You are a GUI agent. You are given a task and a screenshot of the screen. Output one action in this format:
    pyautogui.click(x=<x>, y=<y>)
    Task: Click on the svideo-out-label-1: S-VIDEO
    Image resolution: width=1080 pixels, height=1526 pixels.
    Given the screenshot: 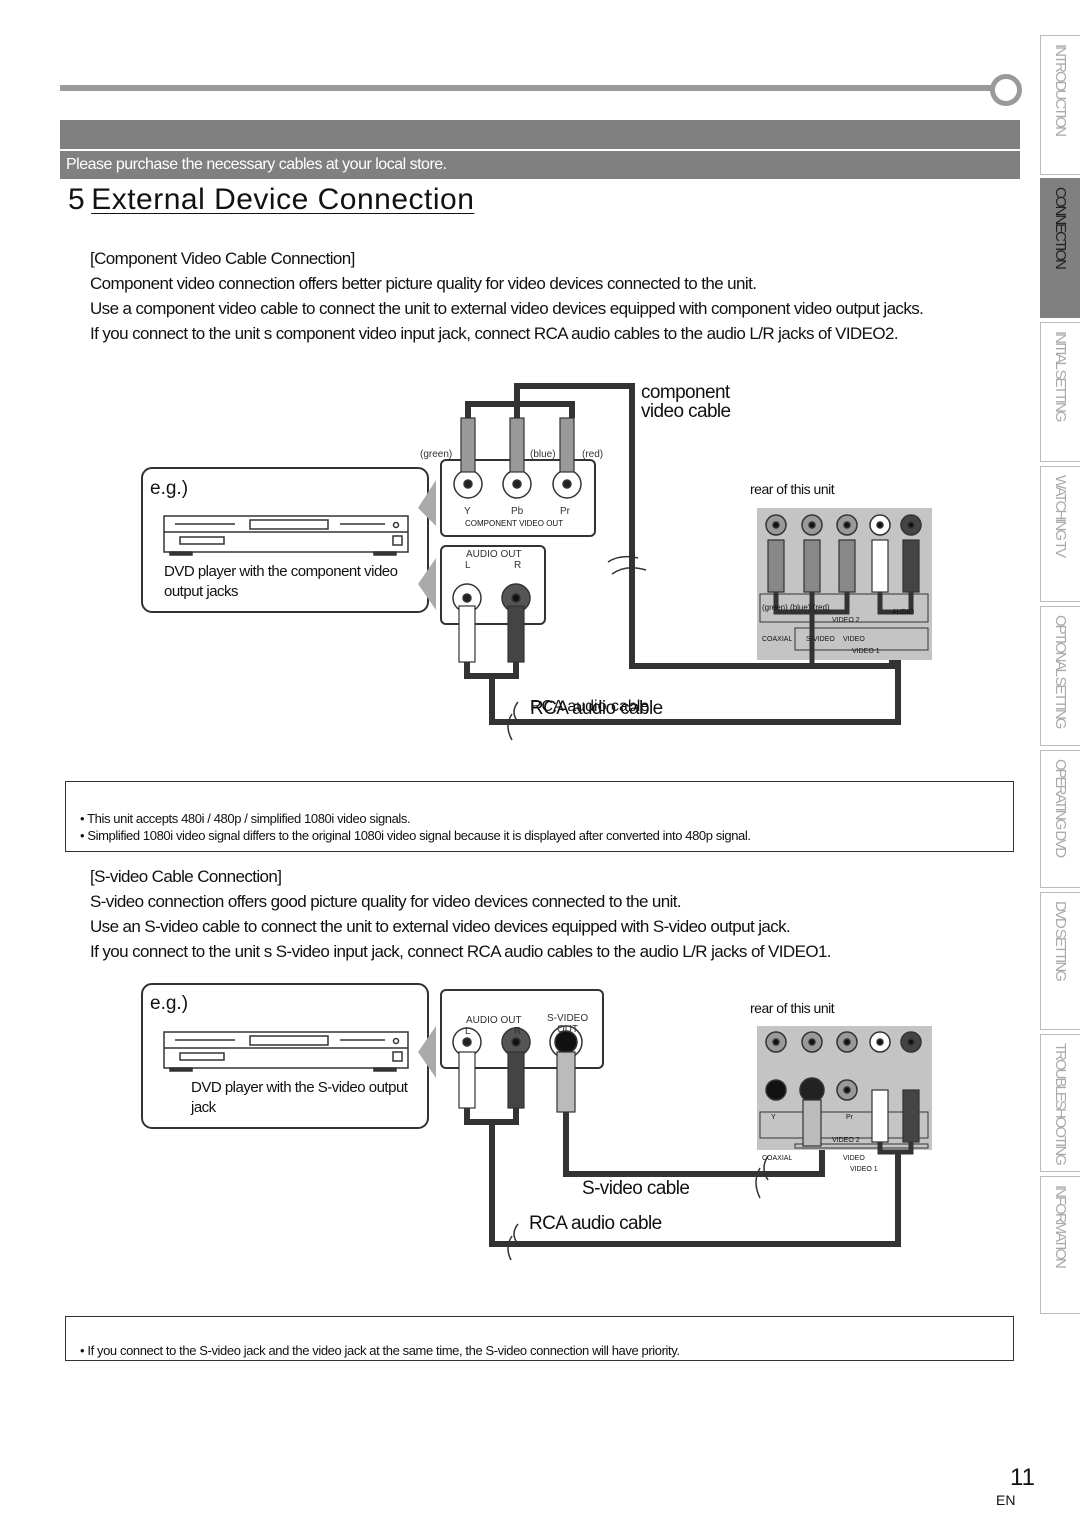 What is the action you would take?
    pyautogui.click(x=568, y=1018)
    